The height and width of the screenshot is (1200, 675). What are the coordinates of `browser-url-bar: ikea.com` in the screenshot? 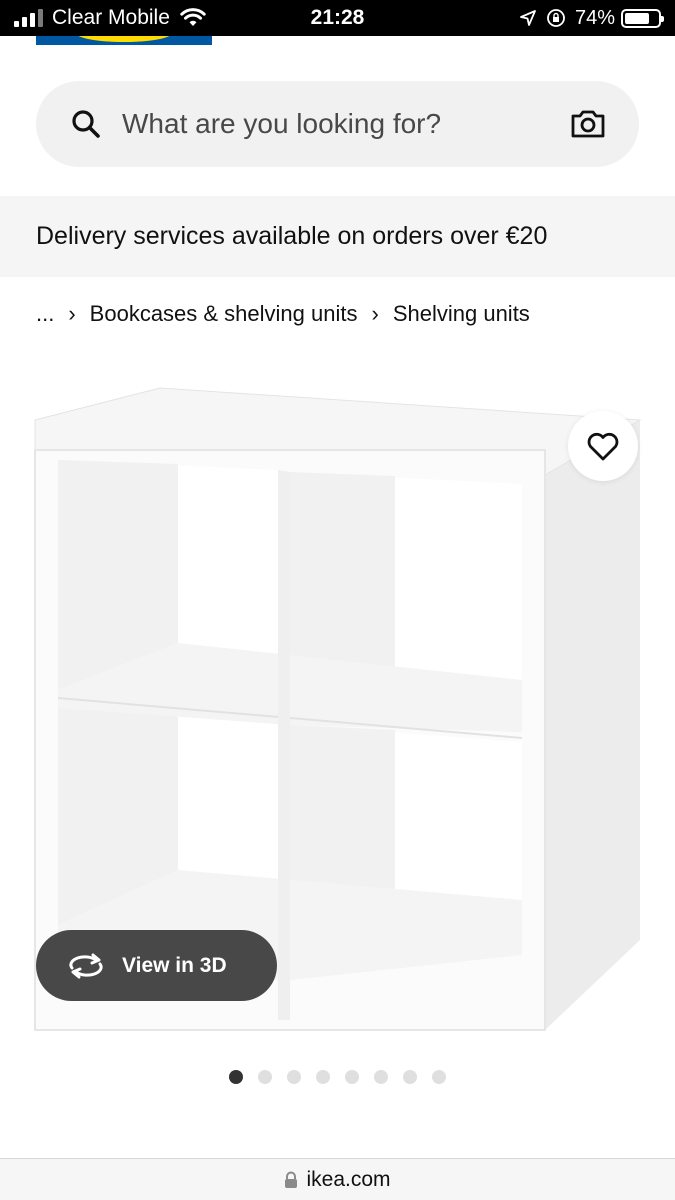 It's located at (337, 1179).